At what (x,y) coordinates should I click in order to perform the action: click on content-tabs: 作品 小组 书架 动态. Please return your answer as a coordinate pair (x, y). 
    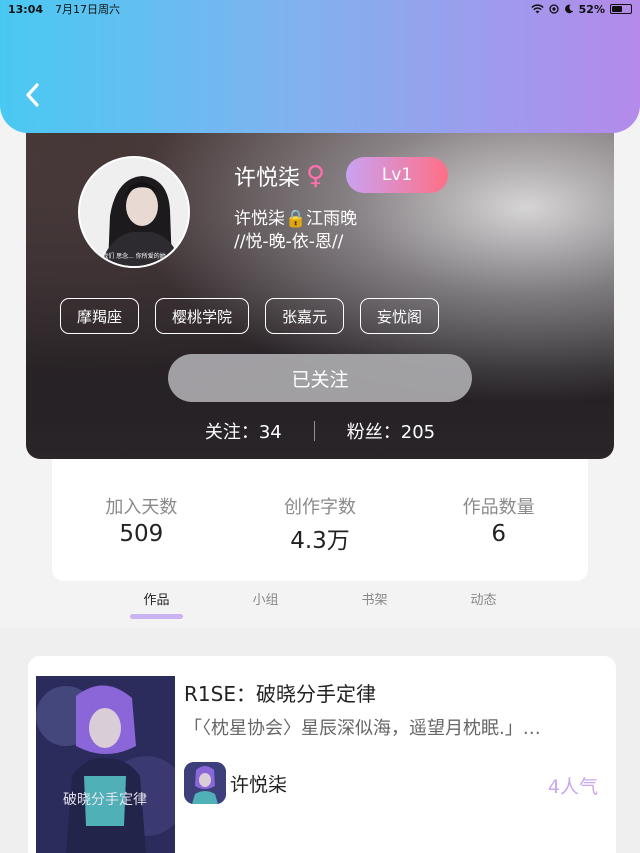
    Looking at the image, I should click on (320, 605).